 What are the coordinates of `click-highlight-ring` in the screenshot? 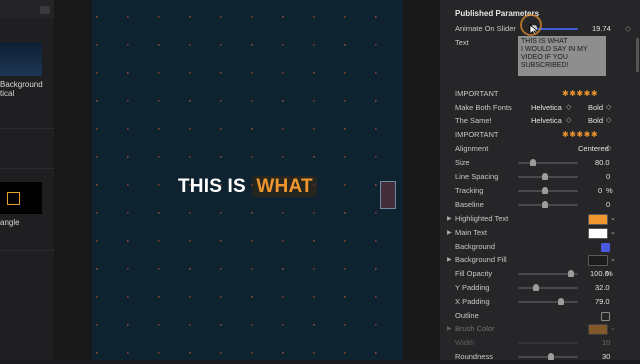 It's located at (531, 25).